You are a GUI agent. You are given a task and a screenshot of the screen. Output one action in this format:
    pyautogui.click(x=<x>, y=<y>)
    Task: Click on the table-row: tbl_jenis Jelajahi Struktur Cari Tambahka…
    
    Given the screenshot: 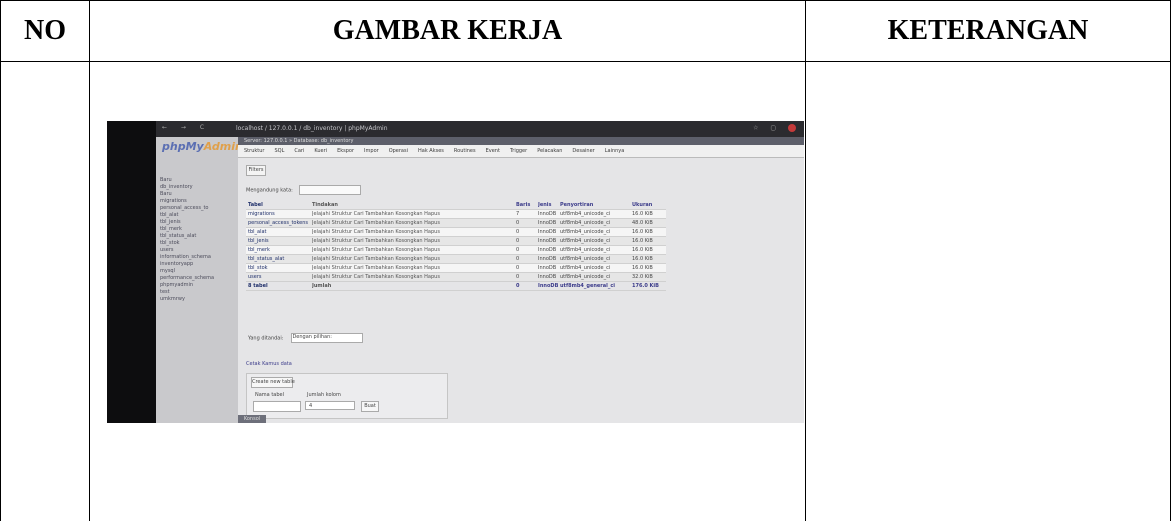 What is the action you would take?
    pyautogui.click(x=456, y=241)
    